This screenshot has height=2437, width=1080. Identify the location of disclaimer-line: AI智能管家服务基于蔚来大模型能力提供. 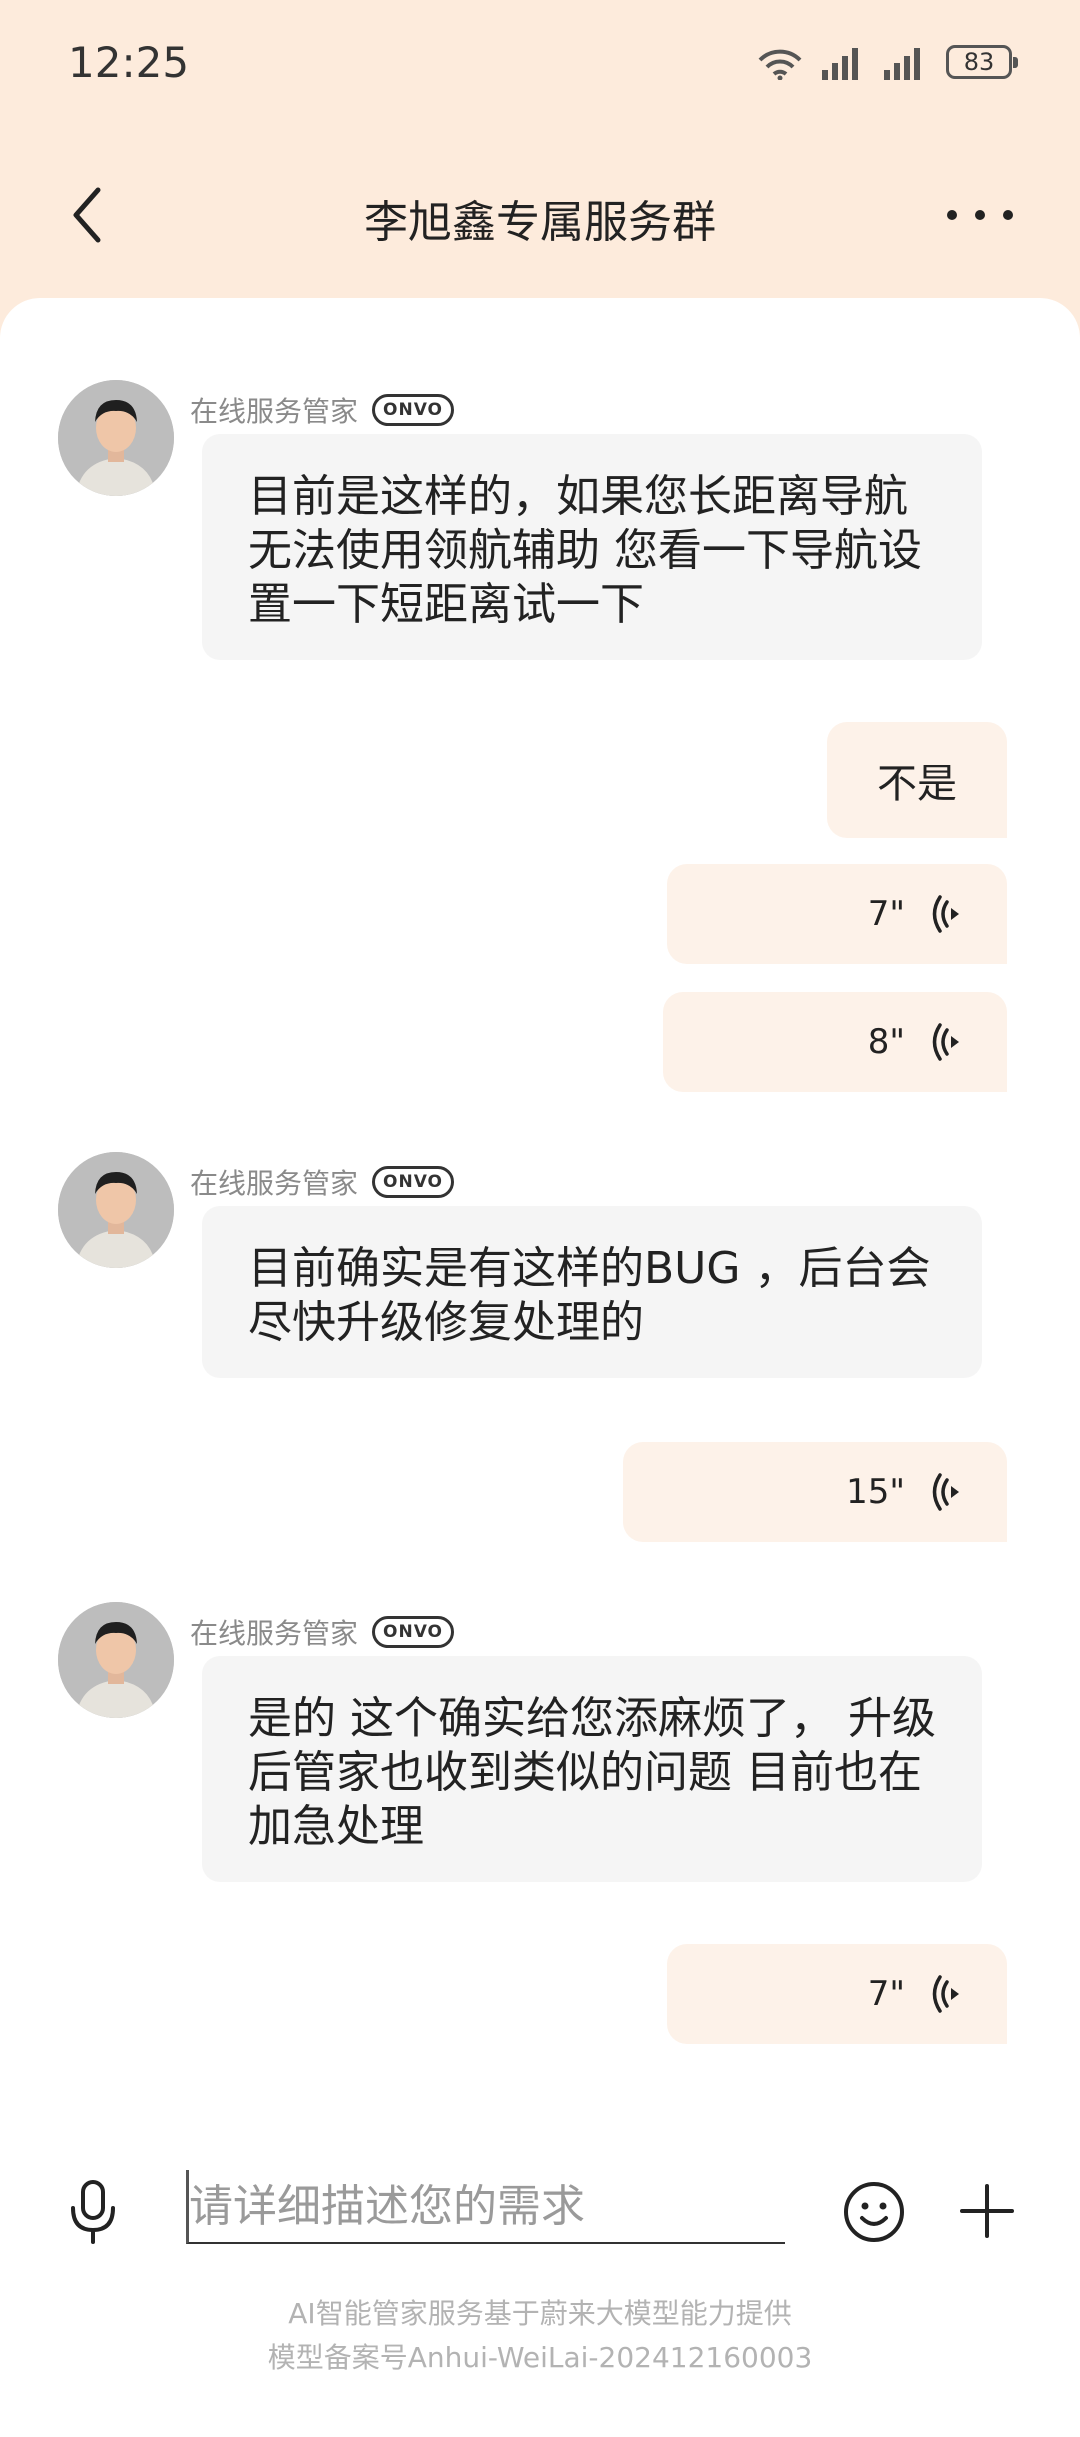
(540, 2313).